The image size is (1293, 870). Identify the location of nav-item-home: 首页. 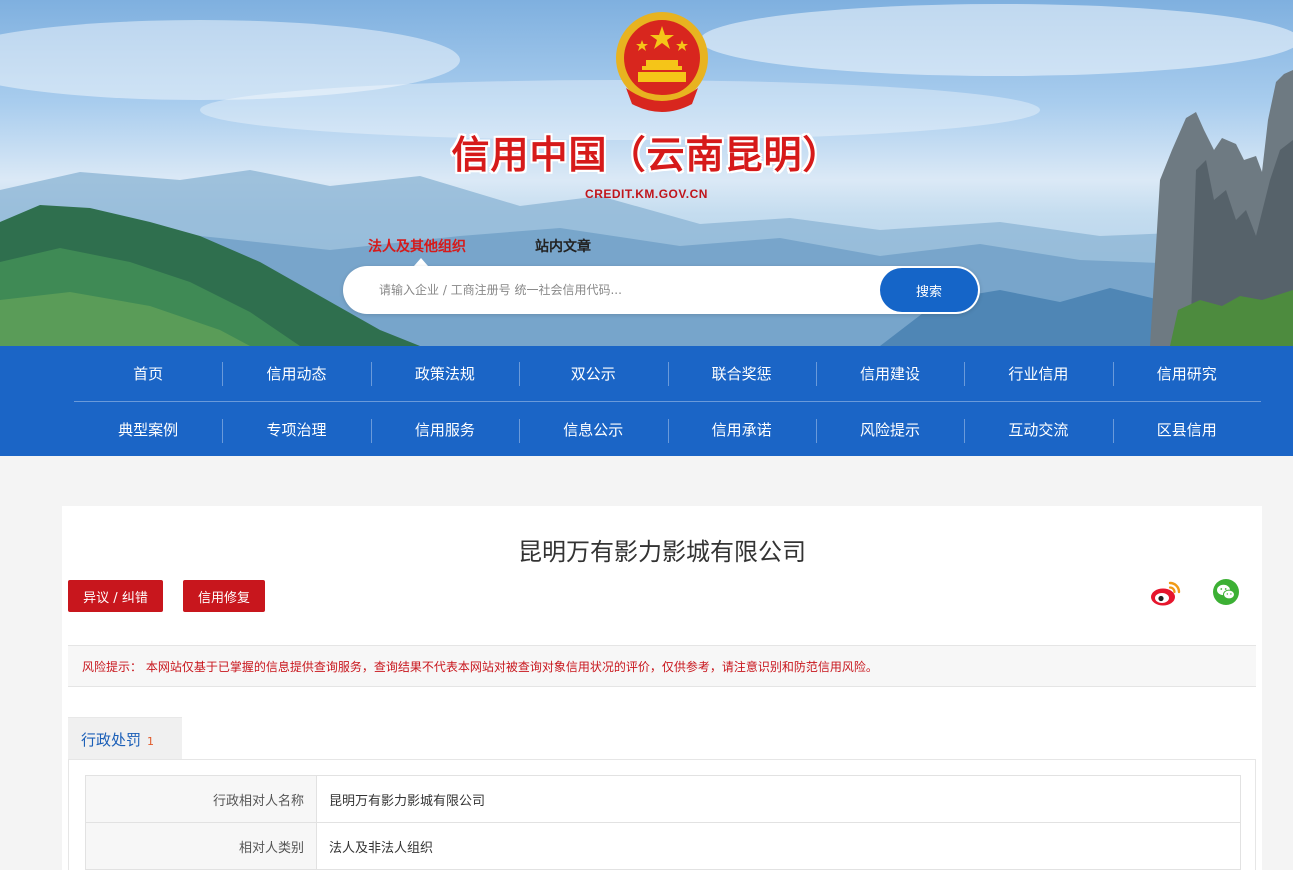
(148, 373).